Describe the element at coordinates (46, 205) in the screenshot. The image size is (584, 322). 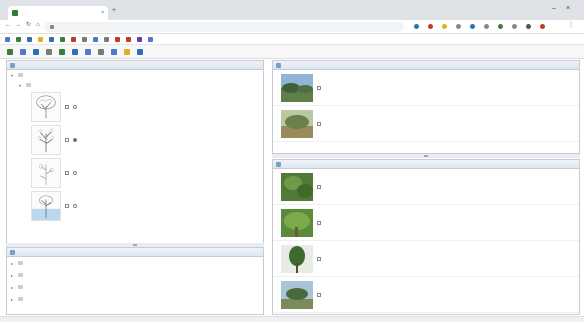
I see `tree-illustration-icon` at that location.